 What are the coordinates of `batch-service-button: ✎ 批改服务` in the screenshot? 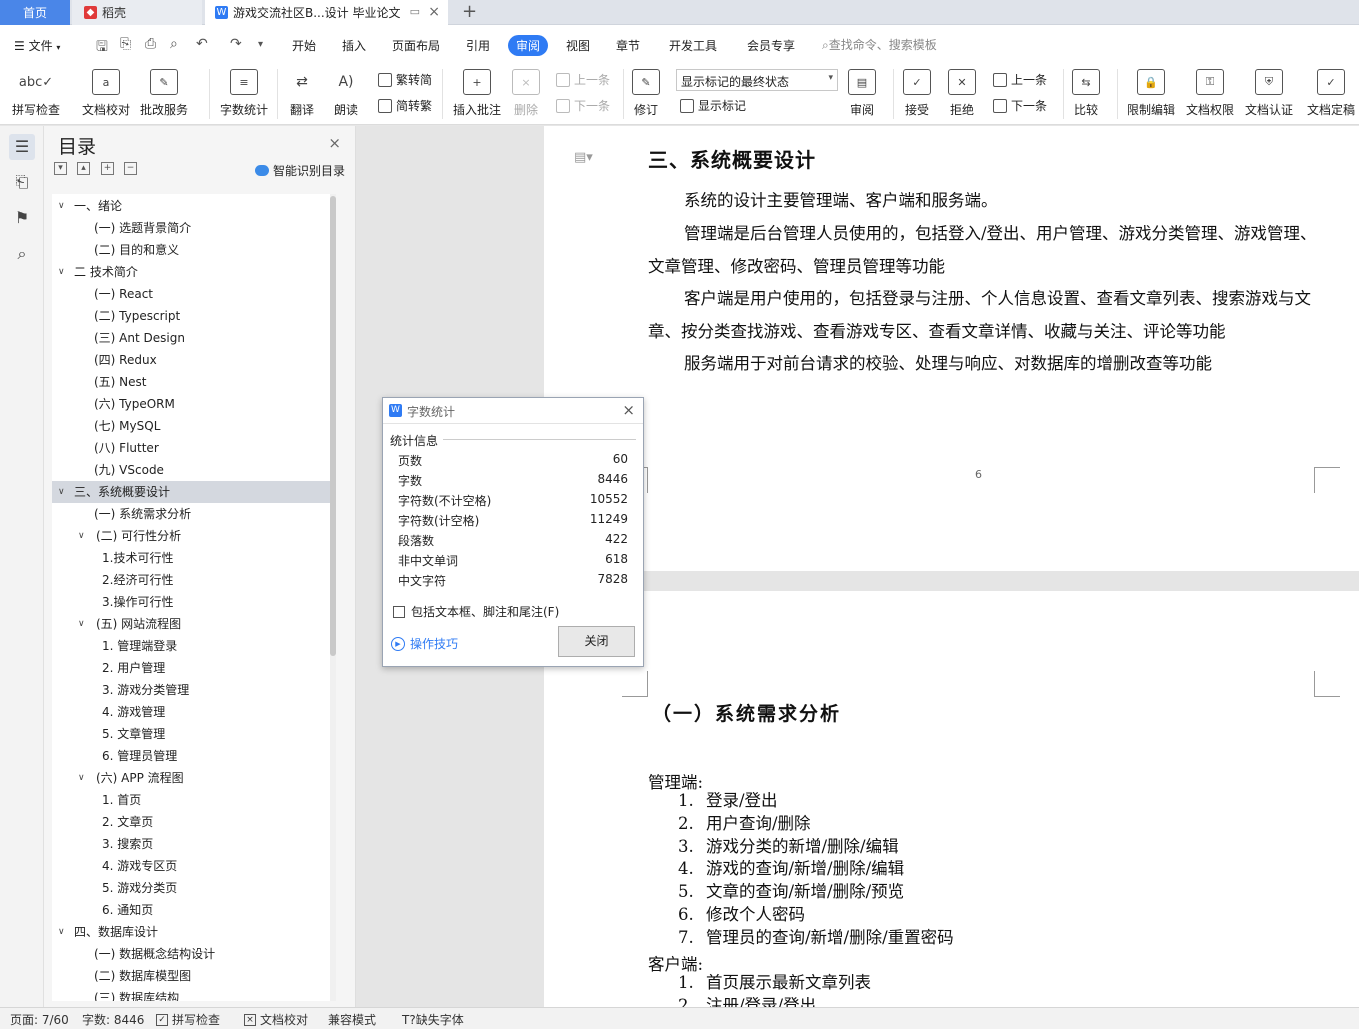 It's located at (164, 93).